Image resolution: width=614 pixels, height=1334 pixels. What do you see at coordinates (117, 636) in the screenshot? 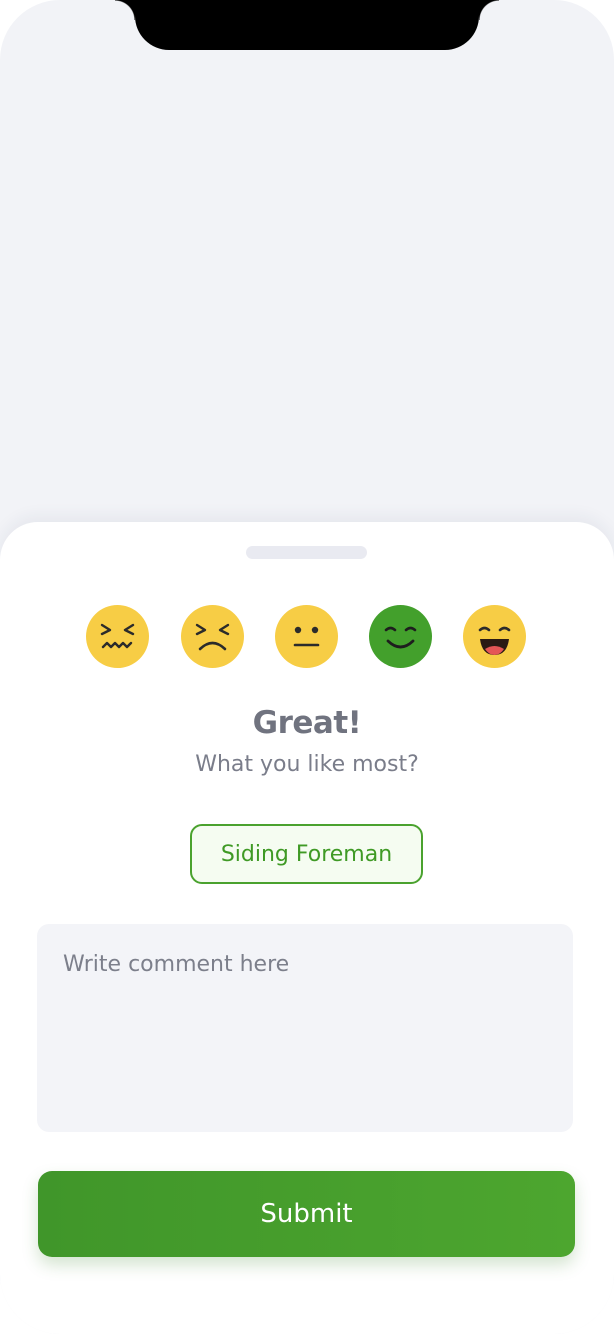
I see `confounded-face-icon` at bounding box center [117, 636].